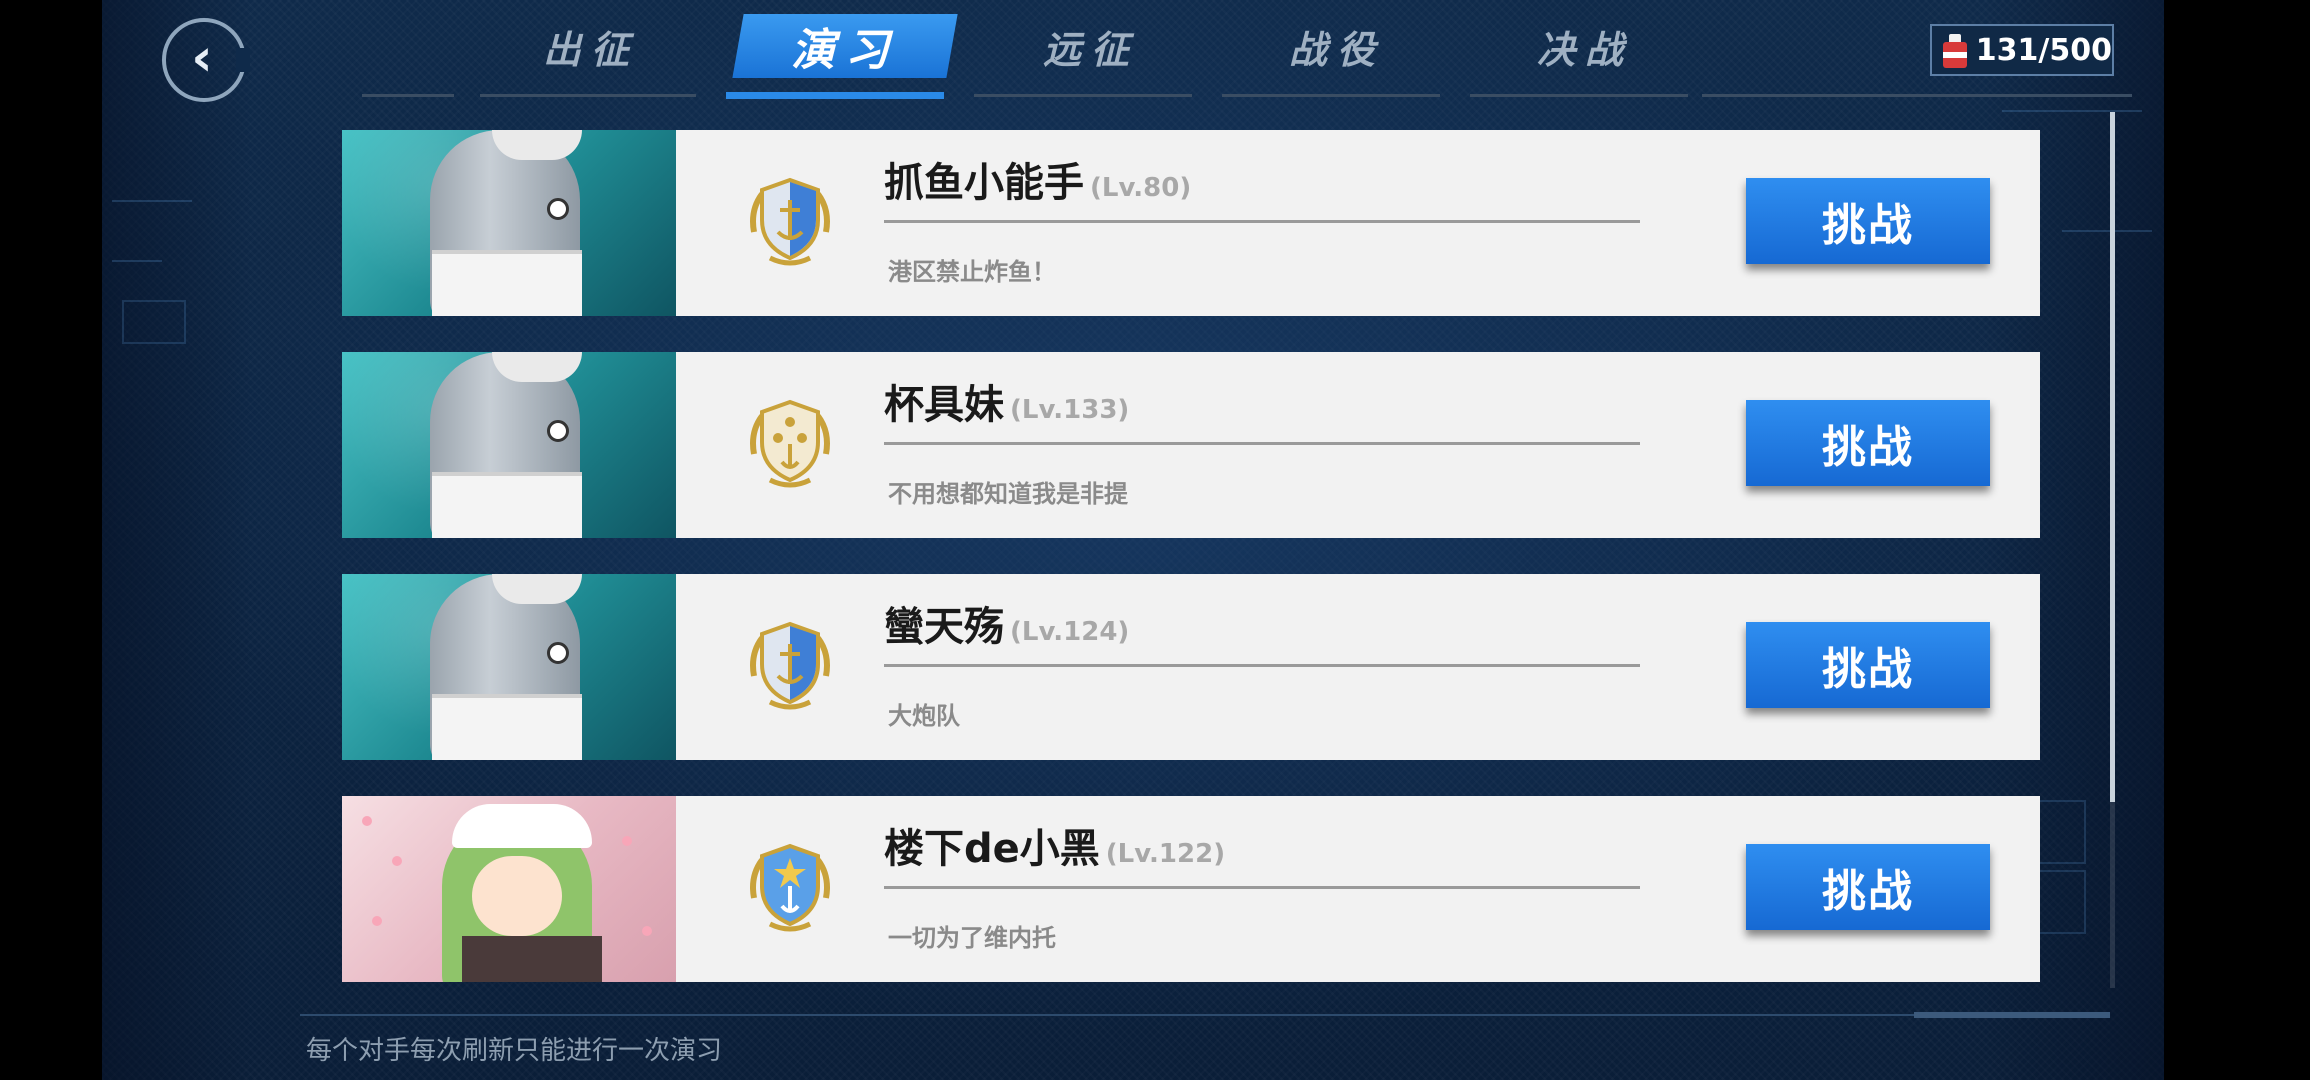 This screenshot has width=2310, height=1080. Describe the element at coordinates (972, 938) in the screenshot. I see `opponent-motto: 一切为了维内托` at that location.